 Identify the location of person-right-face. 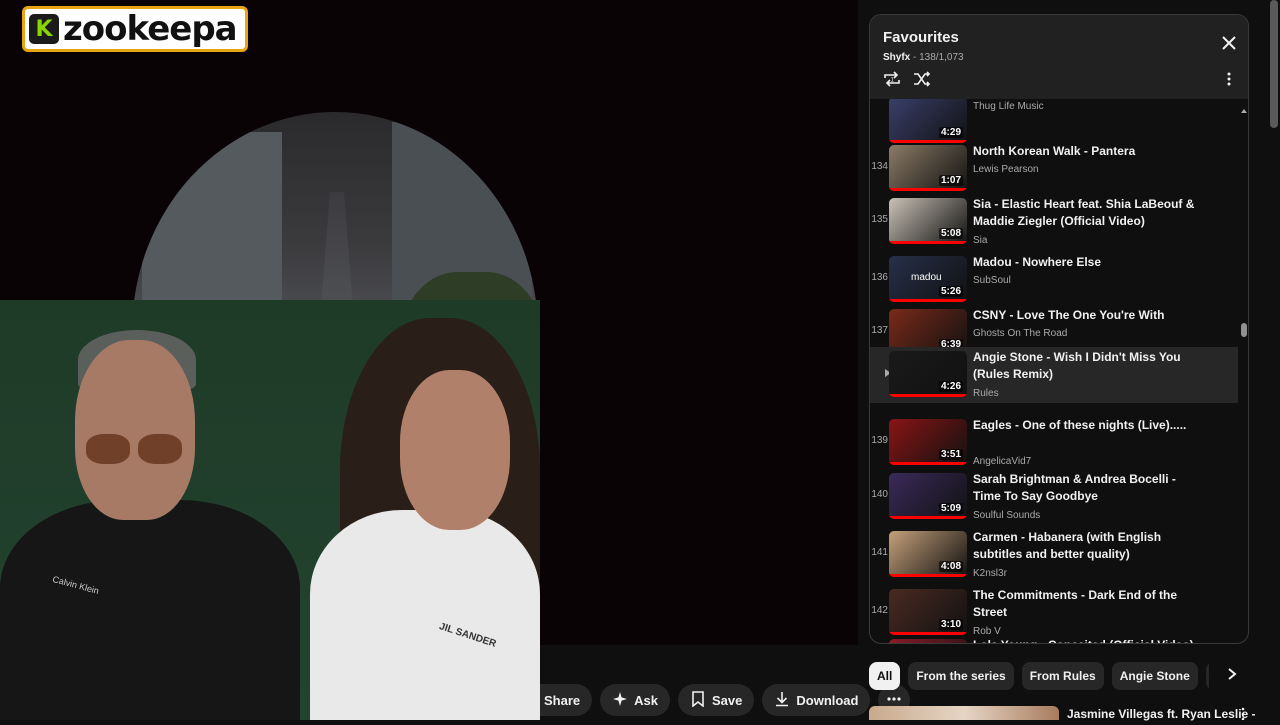
(455, 450).